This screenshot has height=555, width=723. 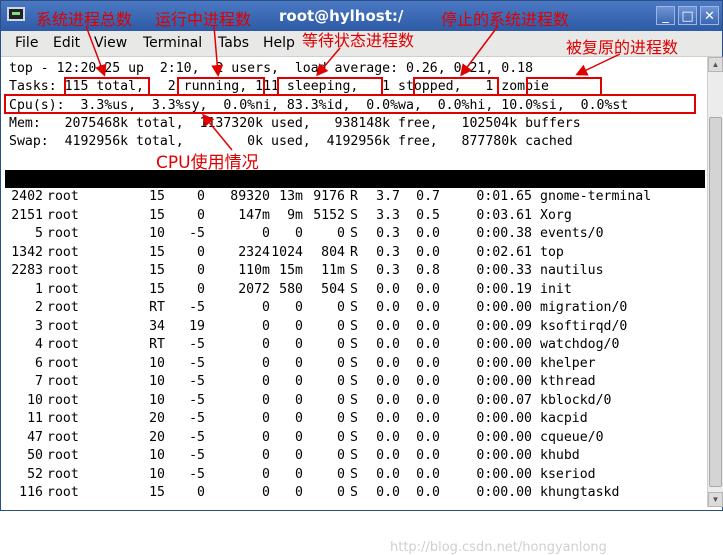 I want to click on arrow-sleeping, so click(x=328, y=62).